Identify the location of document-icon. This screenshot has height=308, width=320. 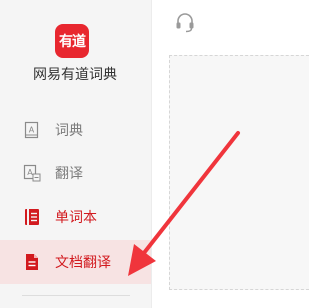
(32, 262).